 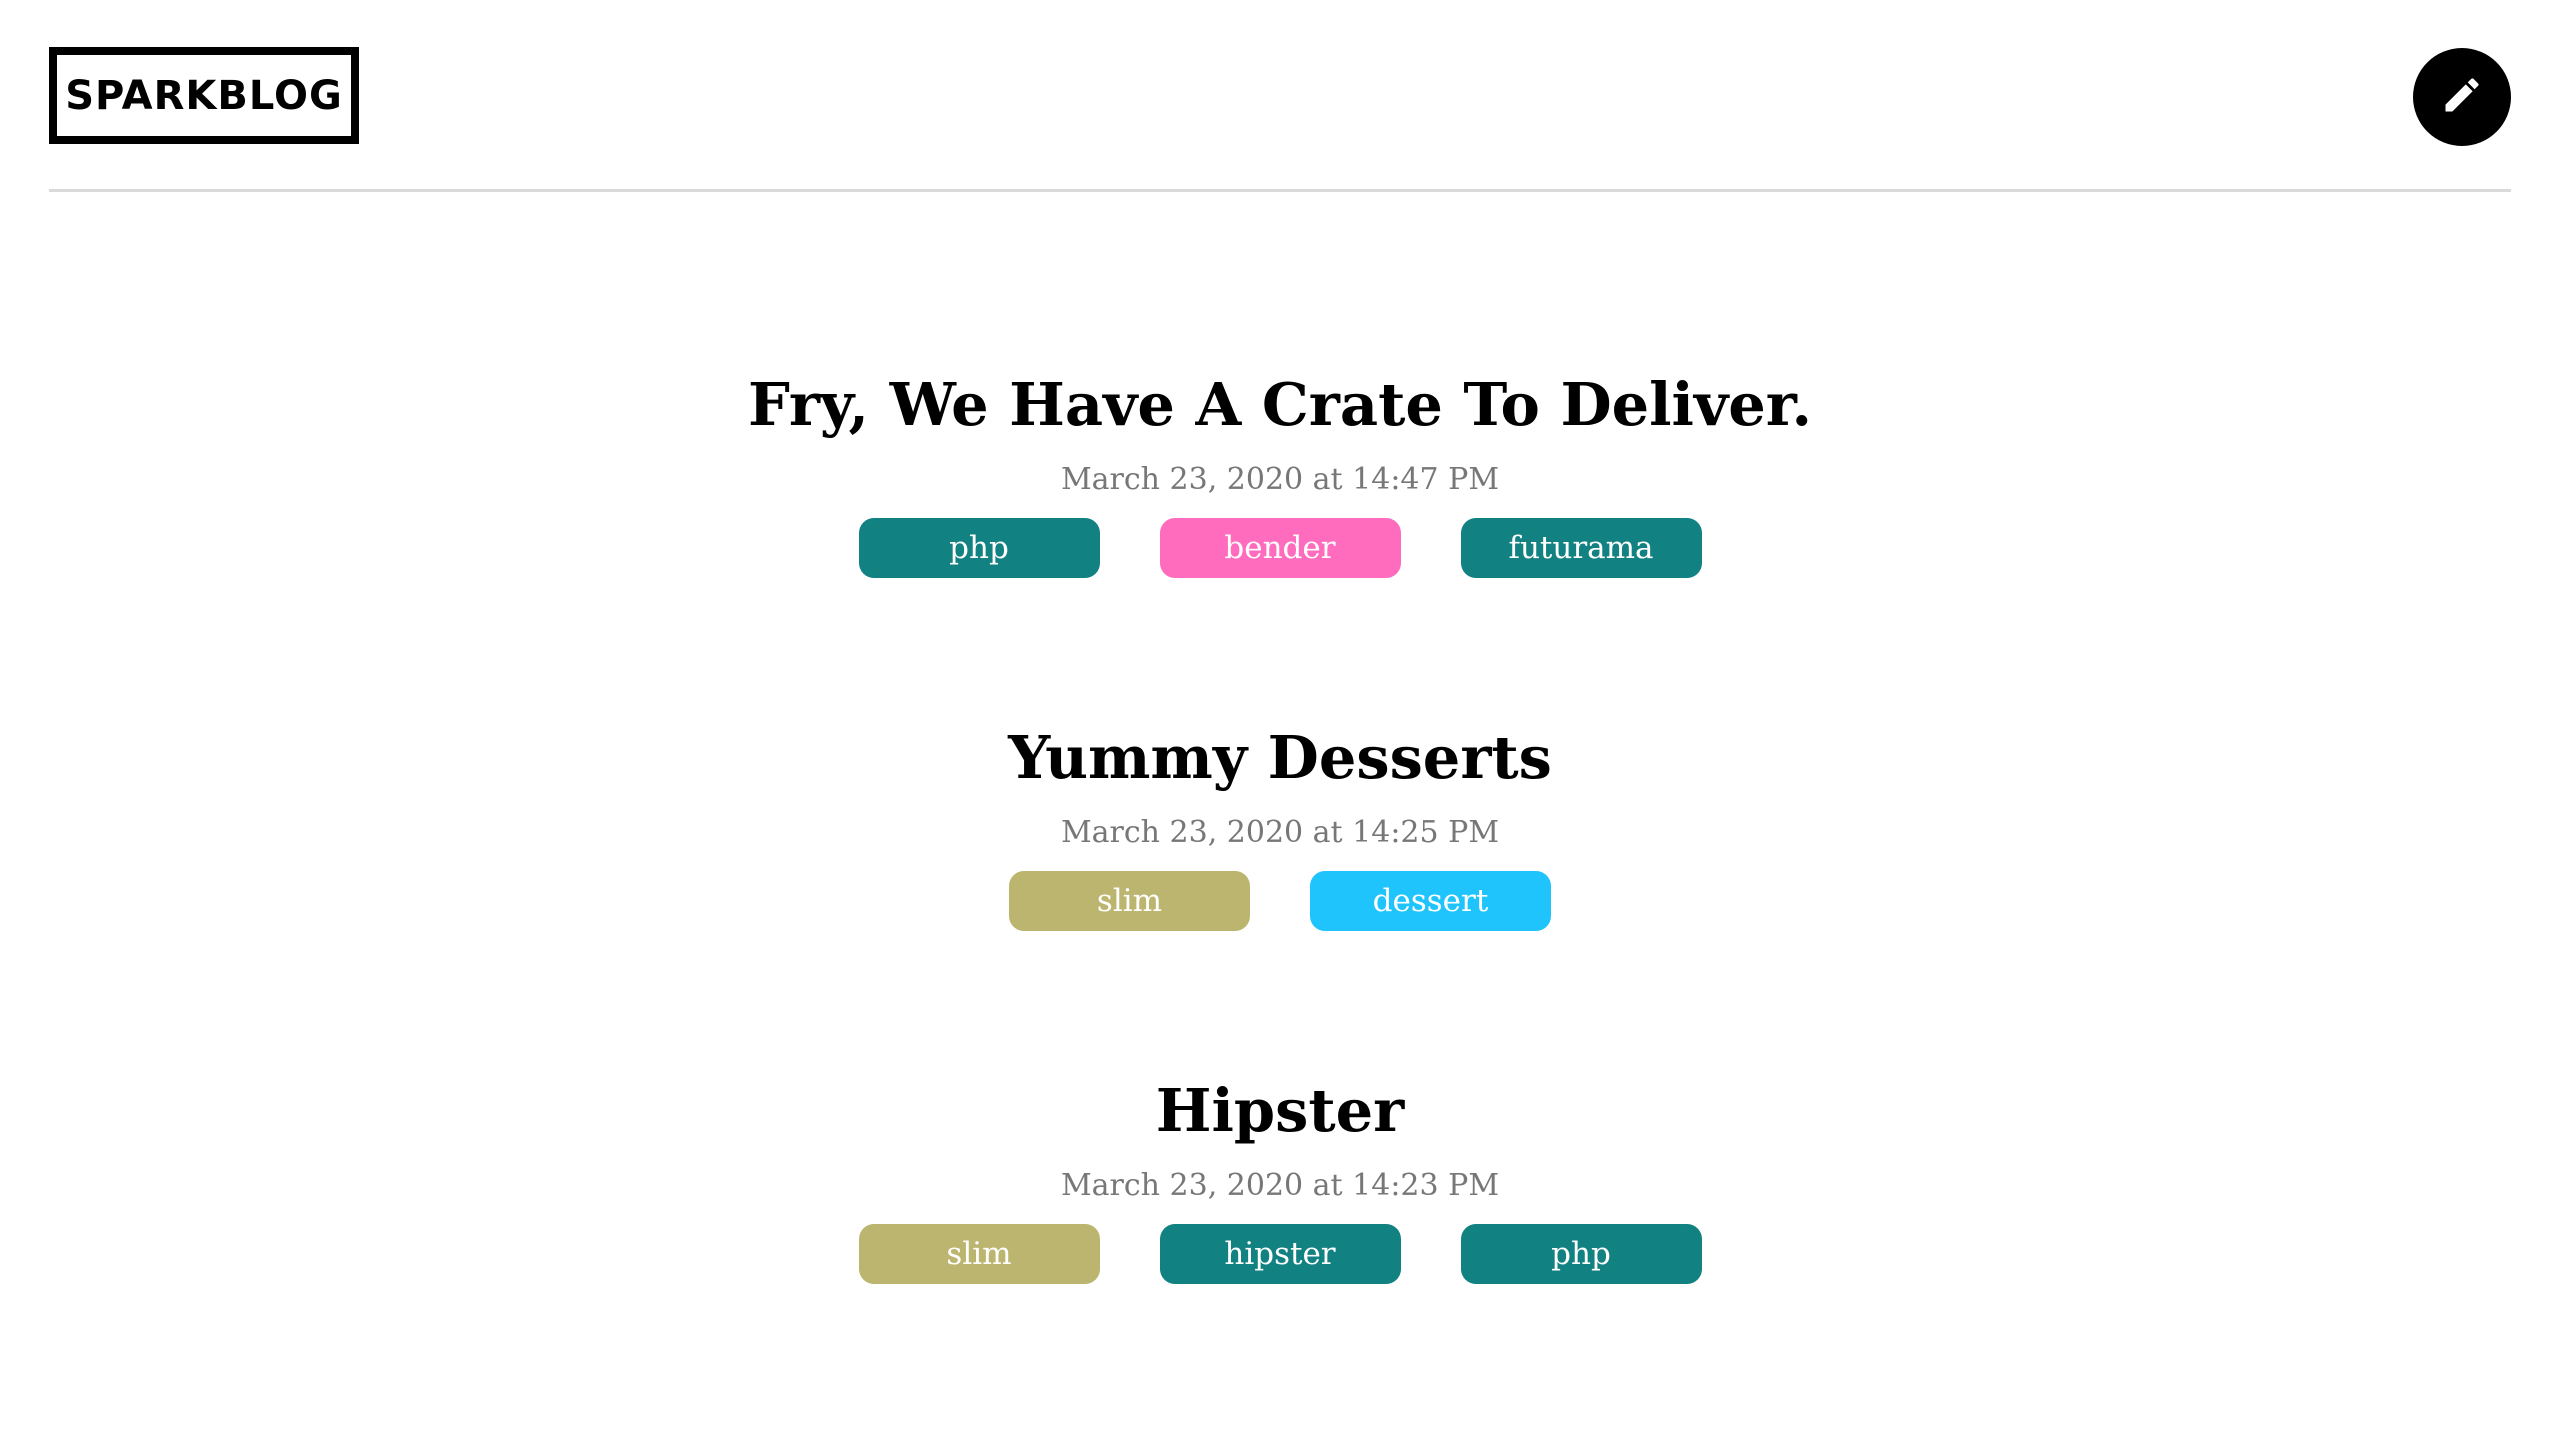 What do you see at coordinates (1280, 832) in the screenshot?
I see `post-date: March 23, 2020 at 14:25 PM` at bounding box center [1280, 832].